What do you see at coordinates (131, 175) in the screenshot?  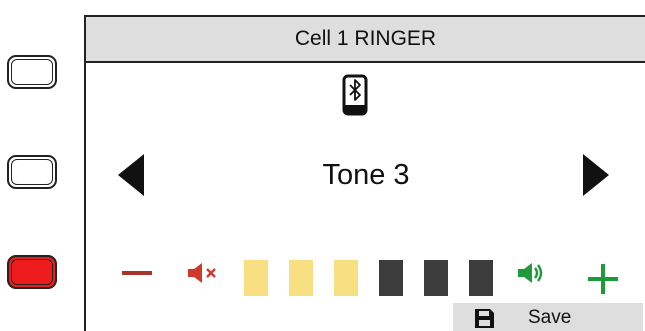 I see `left-arrow-icon` at bounding box center [131, 175].